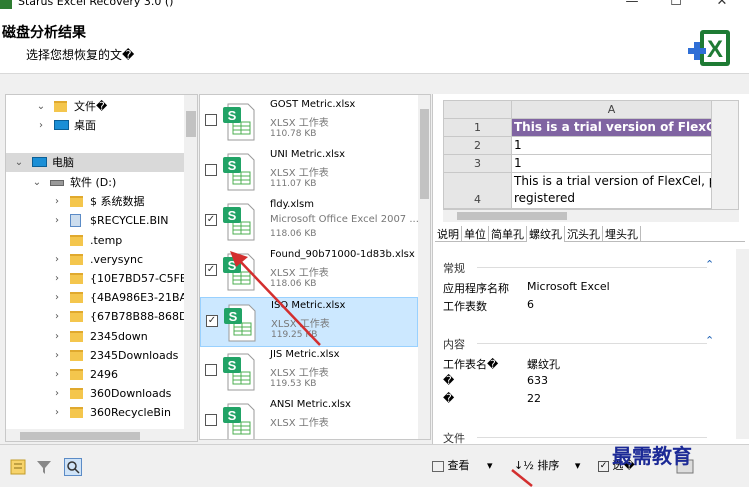 The image size is (749, 487). What do you see at coordinates (292, 204) in the screenshot?
I see `file-name: fldy.xlsm` at bounding box center [292, 204].